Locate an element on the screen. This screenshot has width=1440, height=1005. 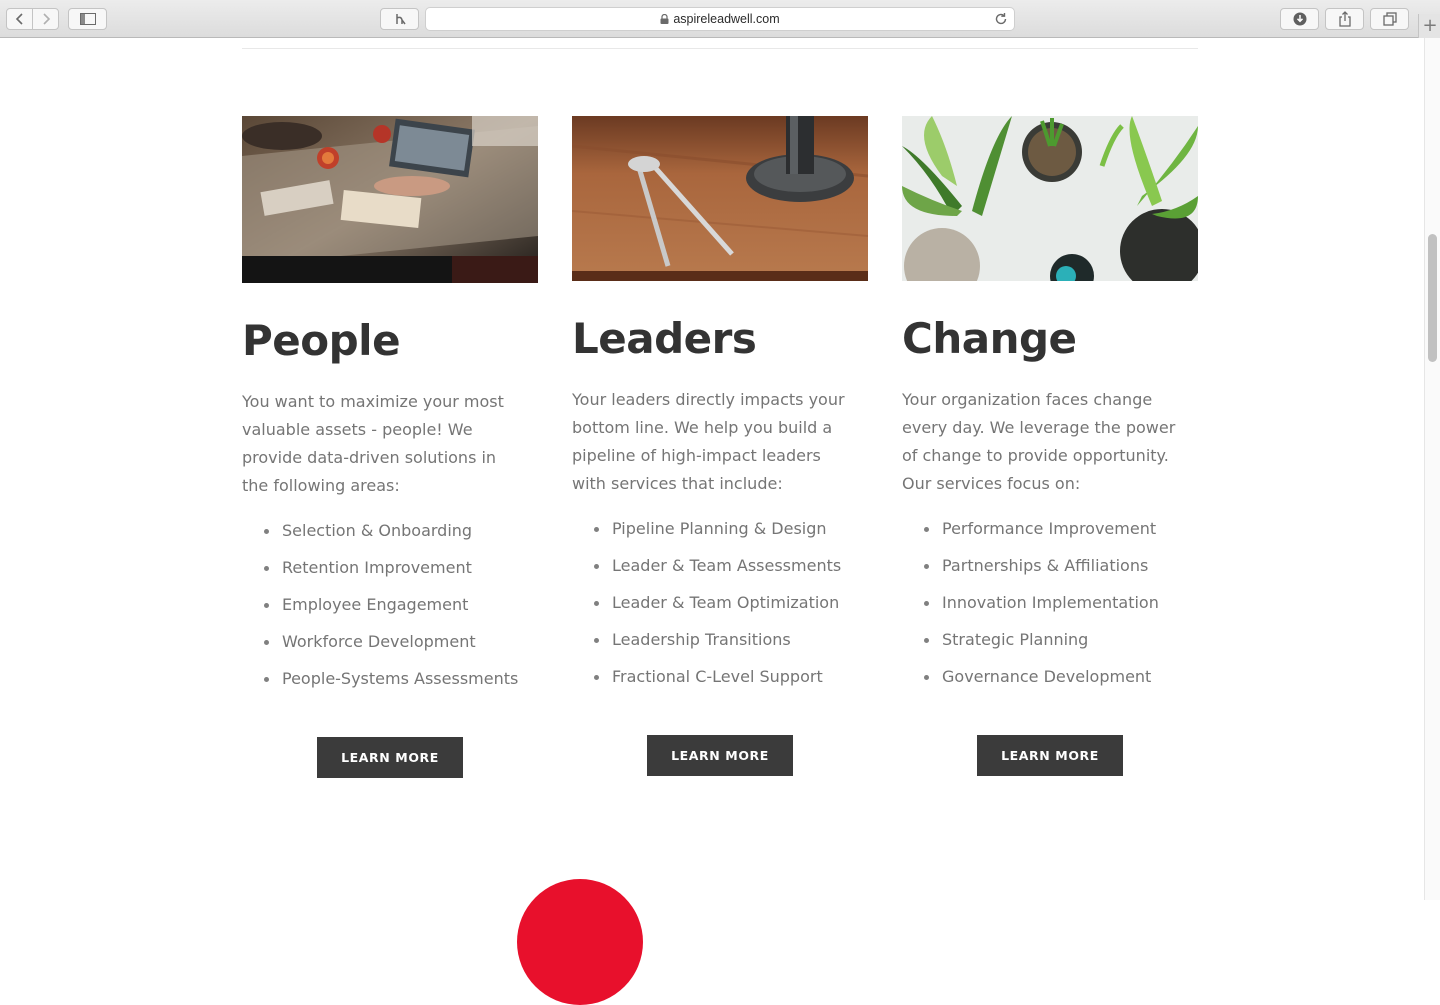
new-tab-button: + is located at coordinates (1429, 26).